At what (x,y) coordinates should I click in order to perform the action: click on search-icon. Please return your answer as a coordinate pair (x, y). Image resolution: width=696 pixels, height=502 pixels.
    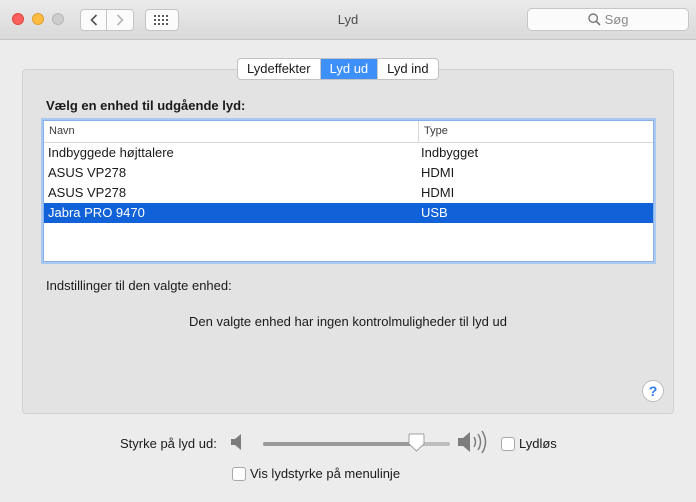
    Looking at the image, I should click on (594, 19).